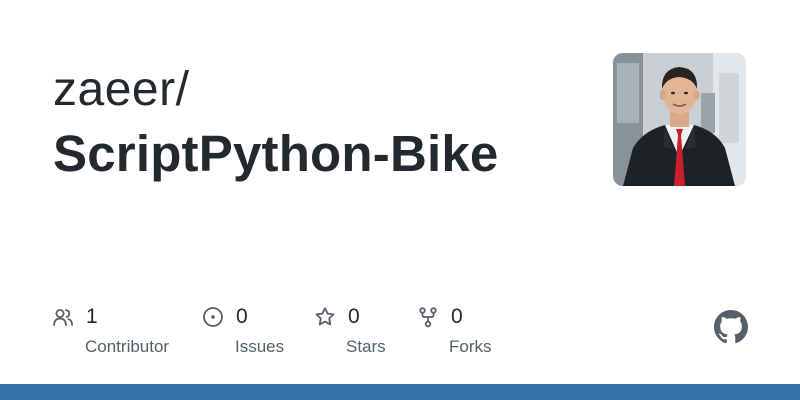 Image resolution: width=800 pixels, height=400 pixels. I want to click on contributor-label: Contributor, so click(127, 346).